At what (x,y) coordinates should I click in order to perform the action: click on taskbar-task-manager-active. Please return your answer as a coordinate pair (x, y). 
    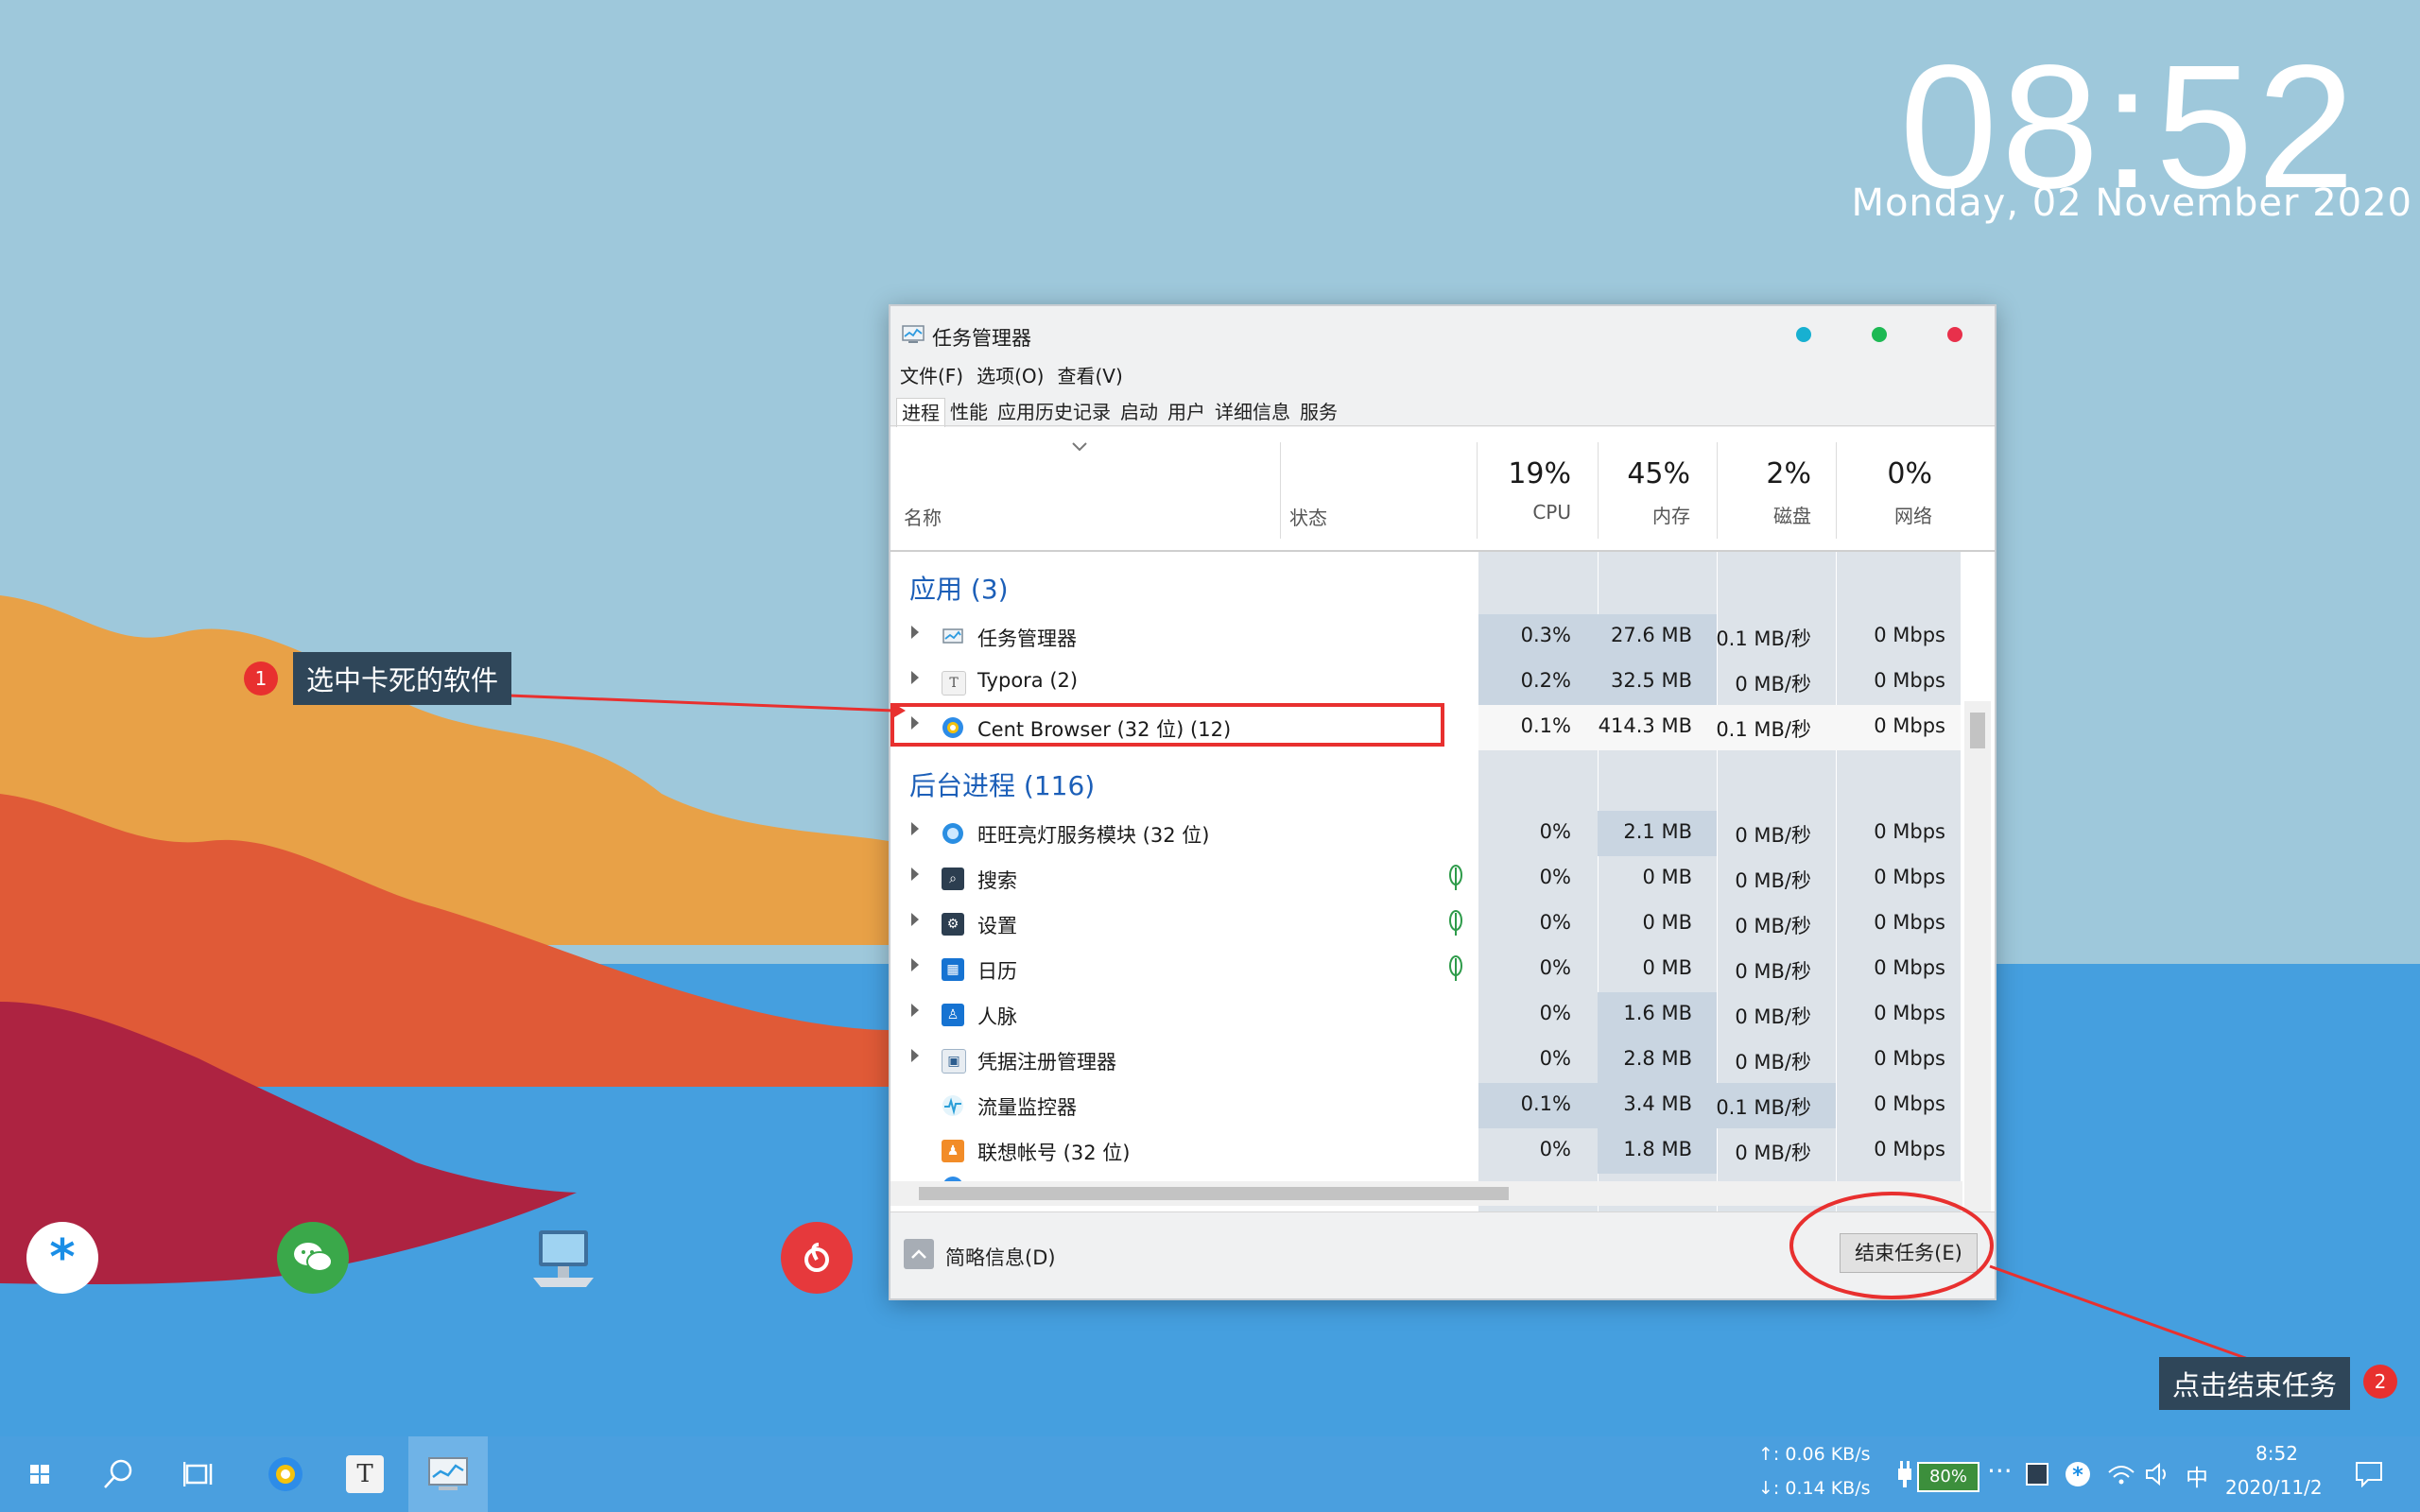
    Looking at the image, I should click on (448, 1474).